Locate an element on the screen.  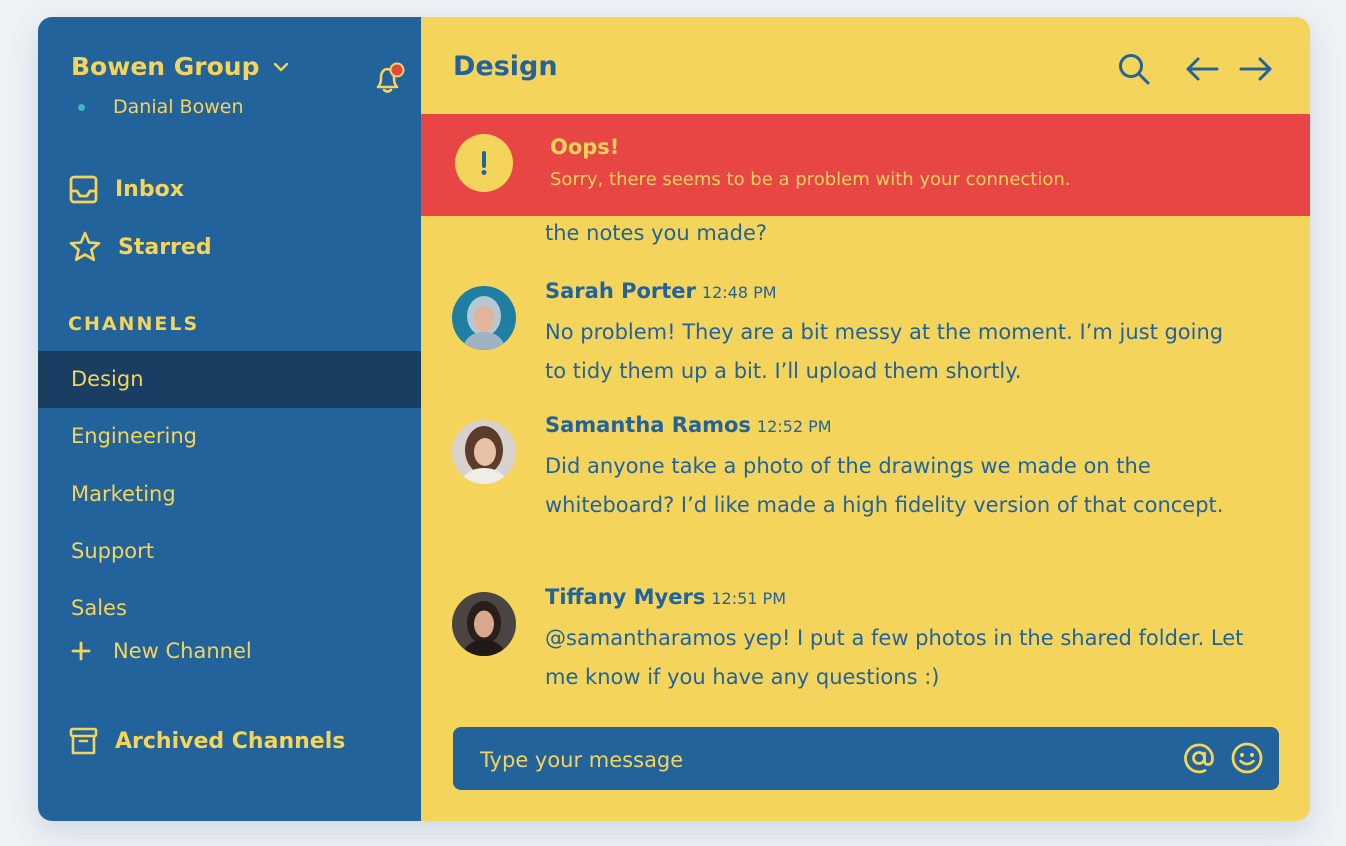
channel-design: Design is located at coordinates (229, 379).